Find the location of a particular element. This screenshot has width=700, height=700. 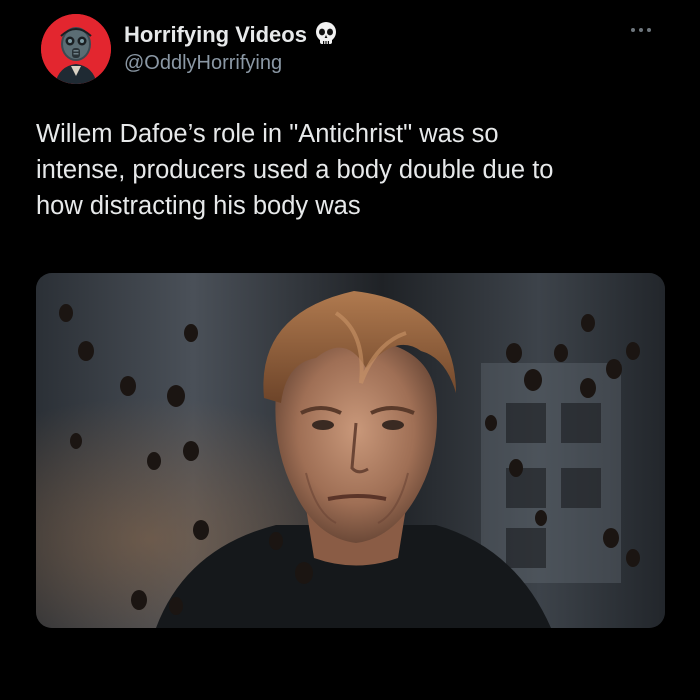

author-names: Horrifying Videos @OddlyHorrifying is located at coordinates (231, 47).